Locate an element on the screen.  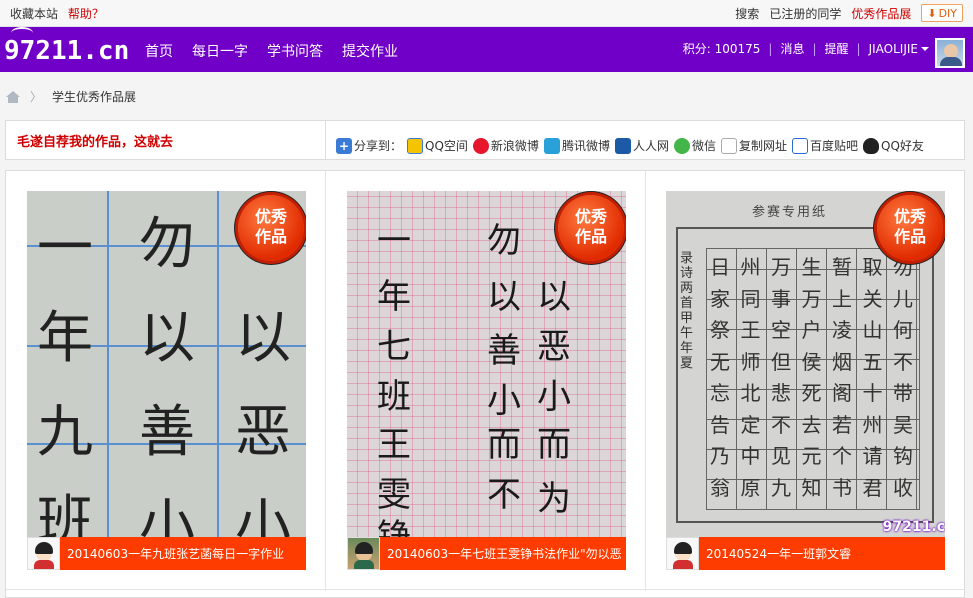
nav-links: 首页 每日一字 学书问答 提交作业 is located at coordinates (271, 51).